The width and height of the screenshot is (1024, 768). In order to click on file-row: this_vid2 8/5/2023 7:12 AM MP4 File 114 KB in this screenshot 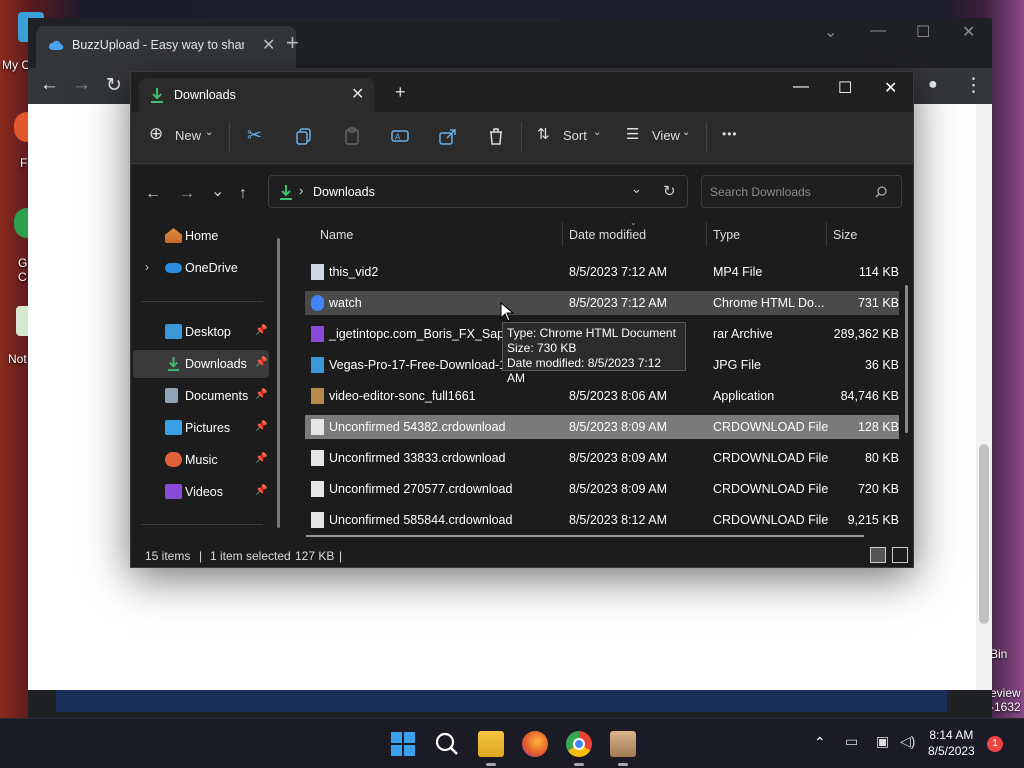, I will do `click(602, 272)`.